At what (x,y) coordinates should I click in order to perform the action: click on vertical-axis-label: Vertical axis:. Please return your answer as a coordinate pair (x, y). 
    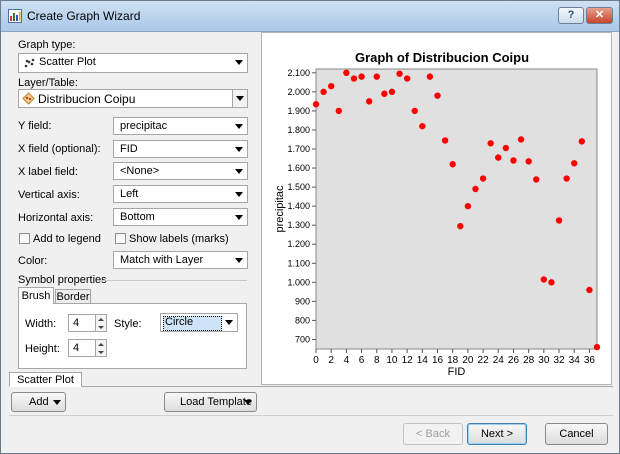
    Looking at the image, I should click on (49, 195).